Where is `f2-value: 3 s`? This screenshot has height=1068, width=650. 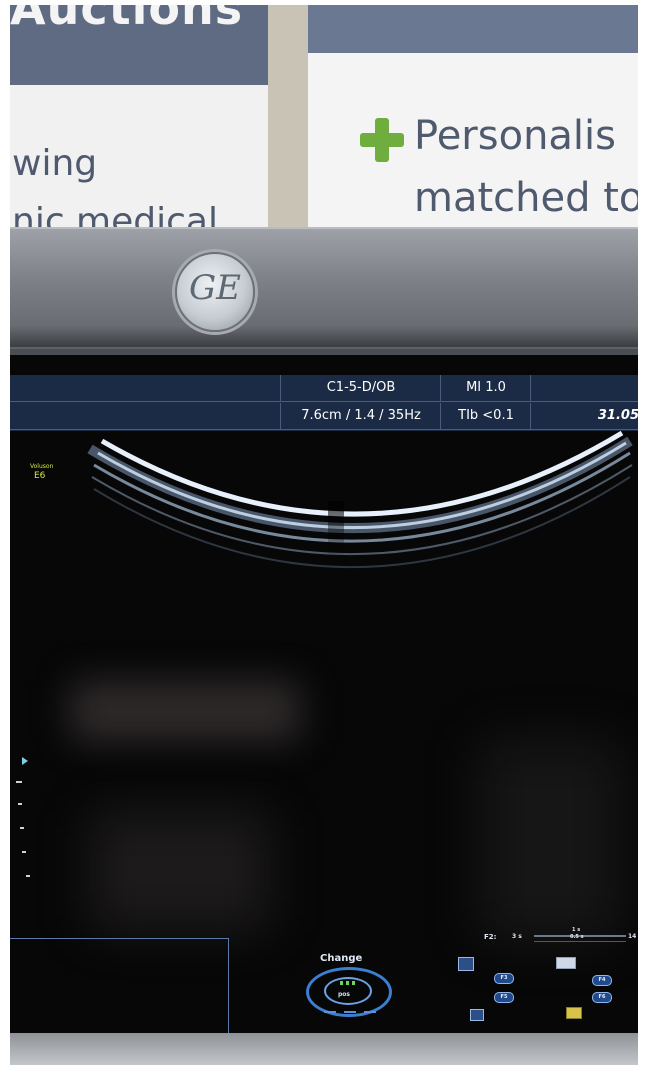 f2-value: 3 s is located at coordinates (517, 936).